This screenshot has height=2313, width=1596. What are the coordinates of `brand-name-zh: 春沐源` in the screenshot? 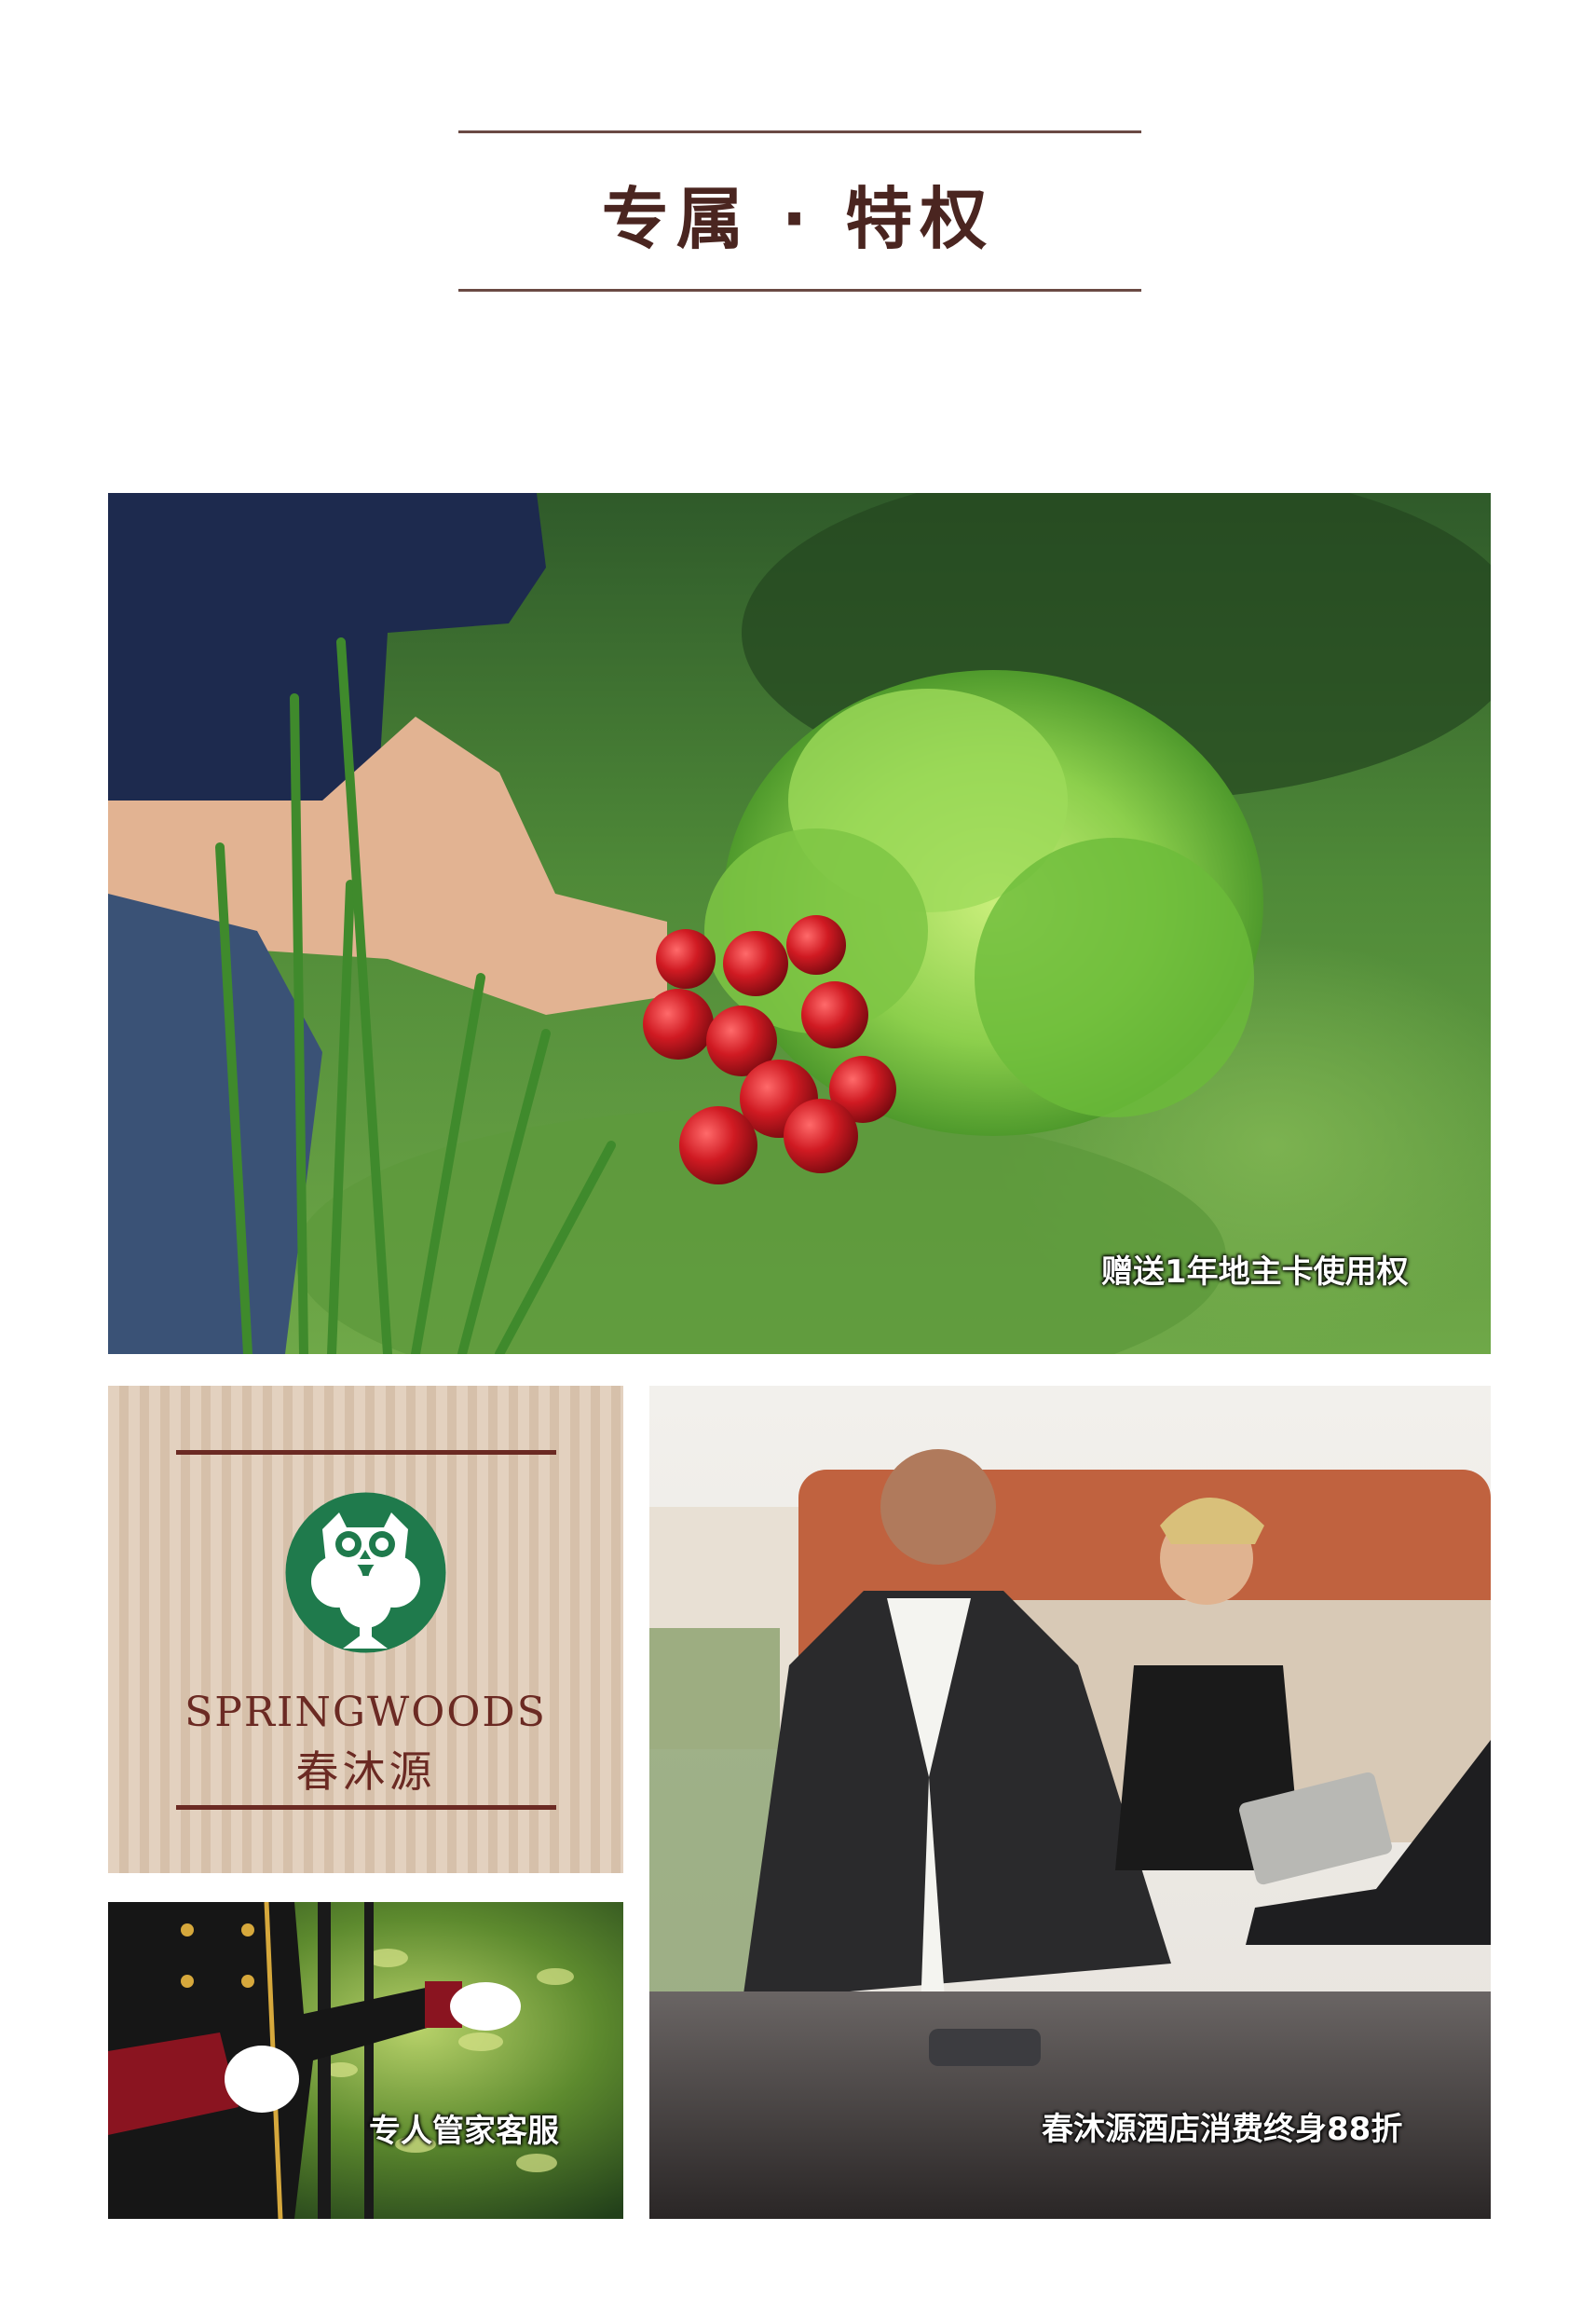 It's located at (365, 1771).